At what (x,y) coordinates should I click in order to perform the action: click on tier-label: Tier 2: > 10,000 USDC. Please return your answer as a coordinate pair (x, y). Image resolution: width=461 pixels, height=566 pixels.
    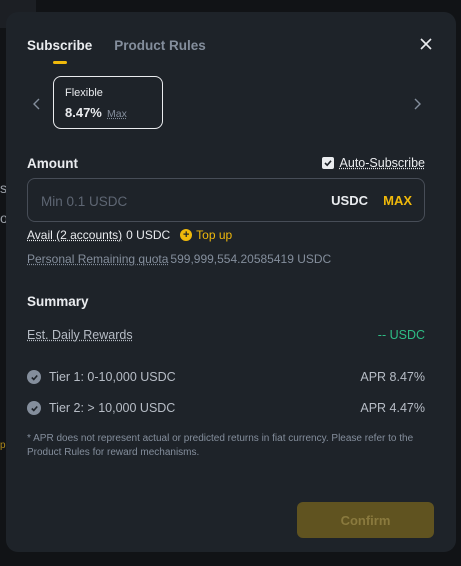
    Looking at the image, I should click on (112, 408).